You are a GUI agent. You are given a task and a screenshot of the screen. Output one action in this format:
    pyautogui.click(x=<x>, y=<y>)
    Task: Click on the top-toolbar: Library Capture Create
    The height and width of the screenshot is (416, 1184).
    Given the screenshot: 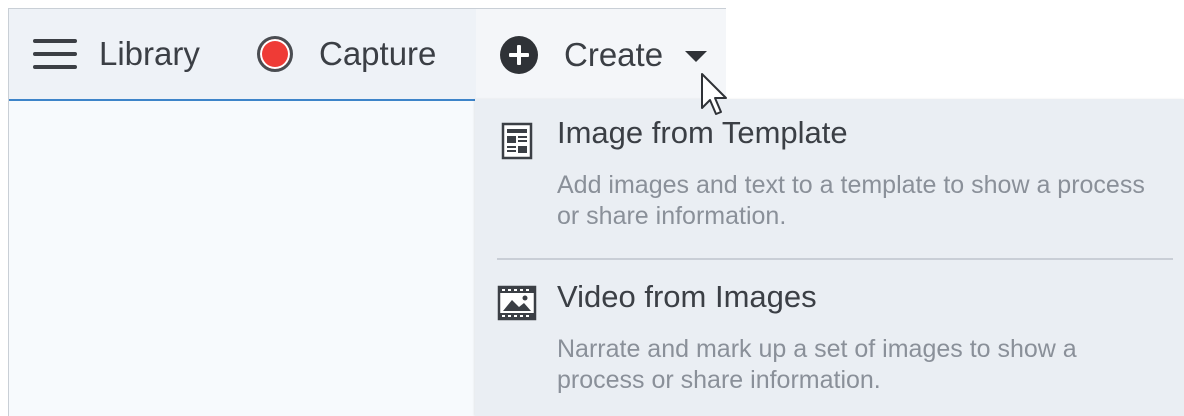 What is the action you would take?
    pyautogui.click(x=367, y=55)
    